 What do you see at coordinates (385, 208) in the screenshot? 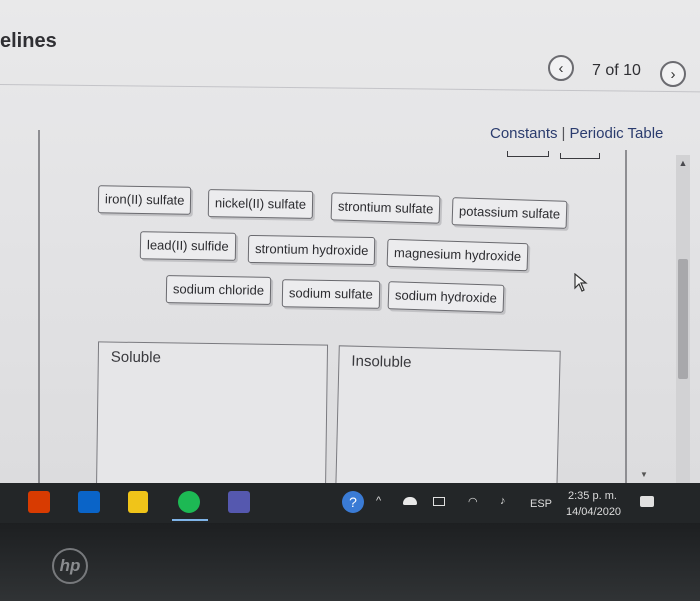
I see `draggable-chip-strontium-sulfate: strontium sulfate` at bounding box center [385, 208].